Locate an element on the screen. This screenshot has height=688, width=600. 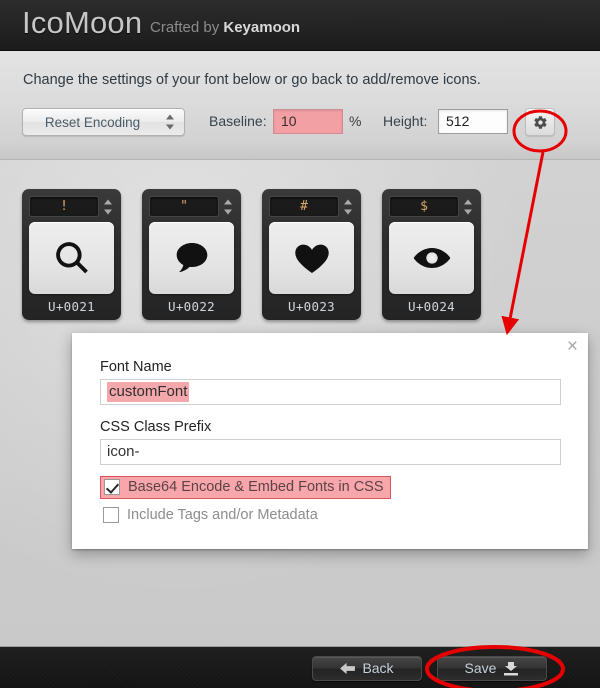
app-credit: Crafted by Keyamoon is located at coordinates (225, 27).